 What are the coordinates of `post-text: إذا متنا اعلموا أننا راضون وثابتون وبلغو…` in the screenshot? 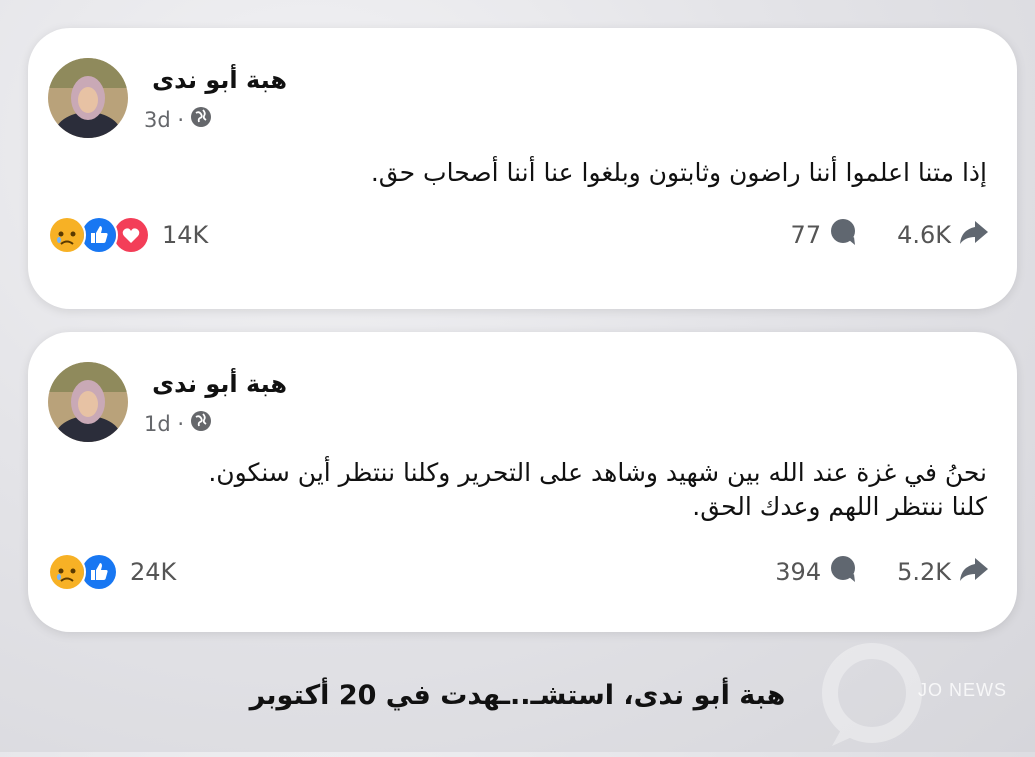 It's located at (678, 172).